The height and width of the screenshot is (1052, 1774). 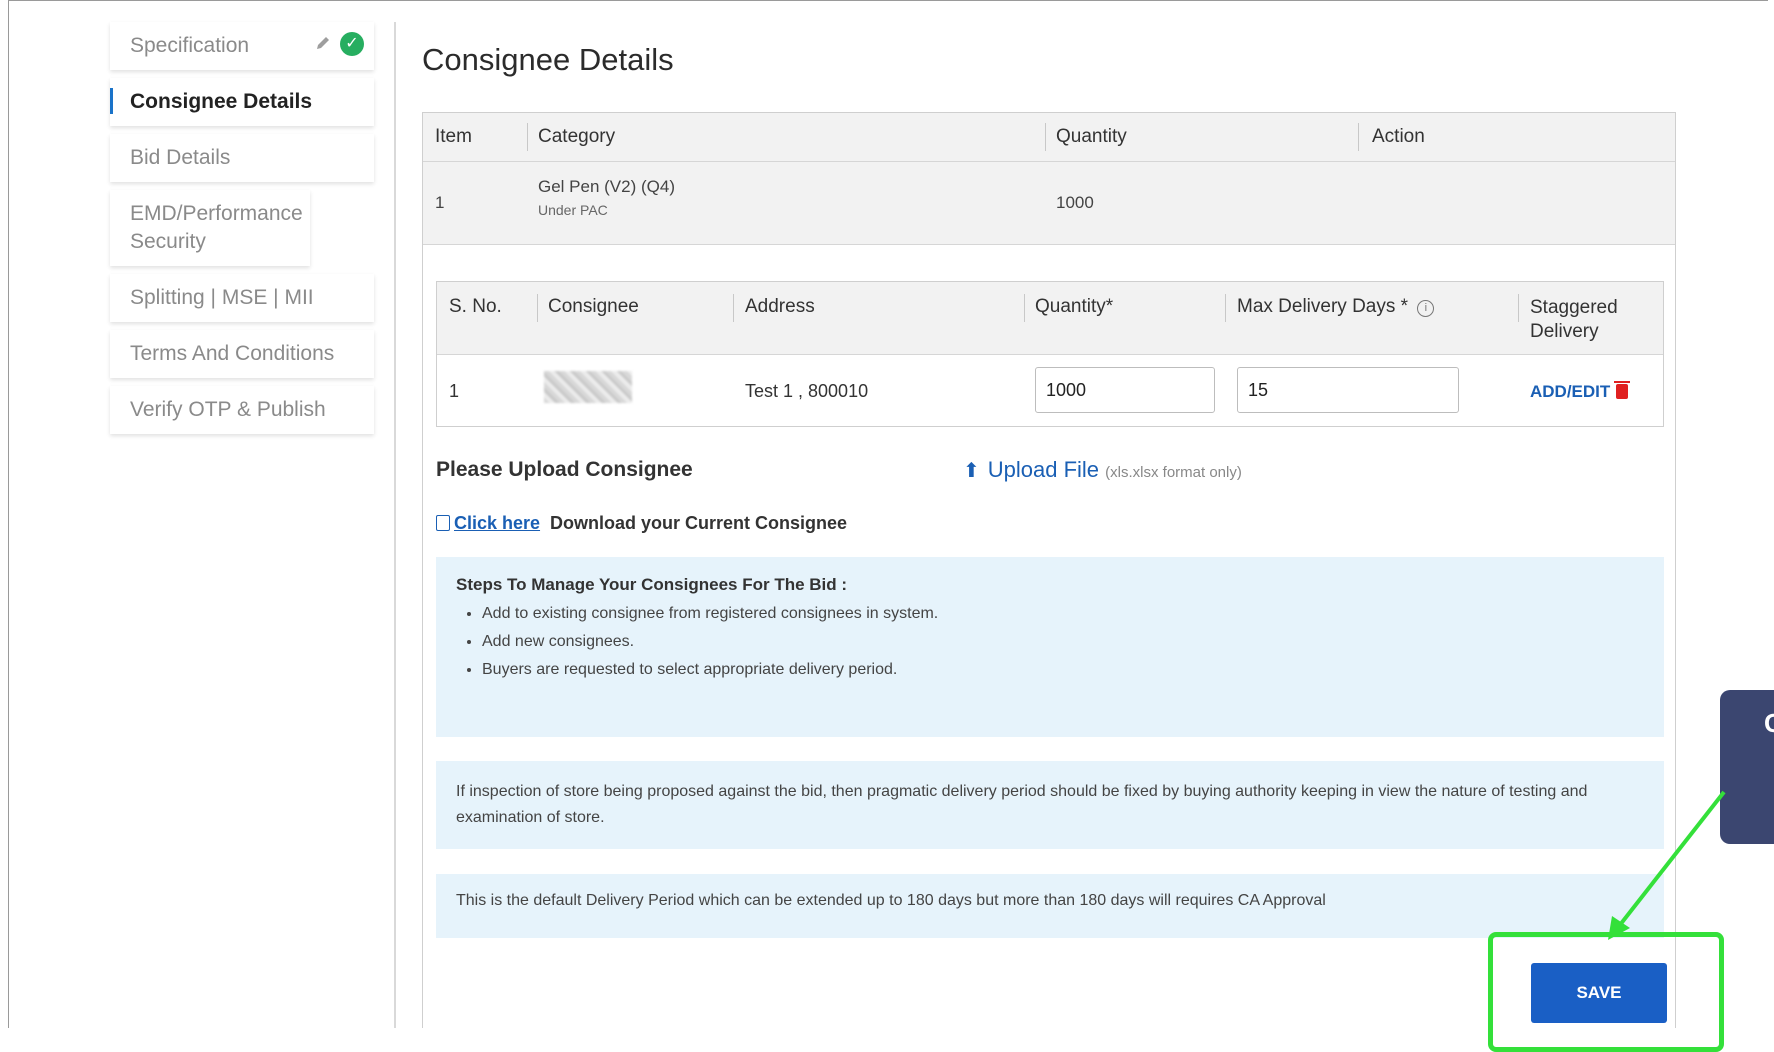 What do you see at coordinates (780, 306) in the screenshot?
I see `col-address: Address` at bounding box center [780, 306].